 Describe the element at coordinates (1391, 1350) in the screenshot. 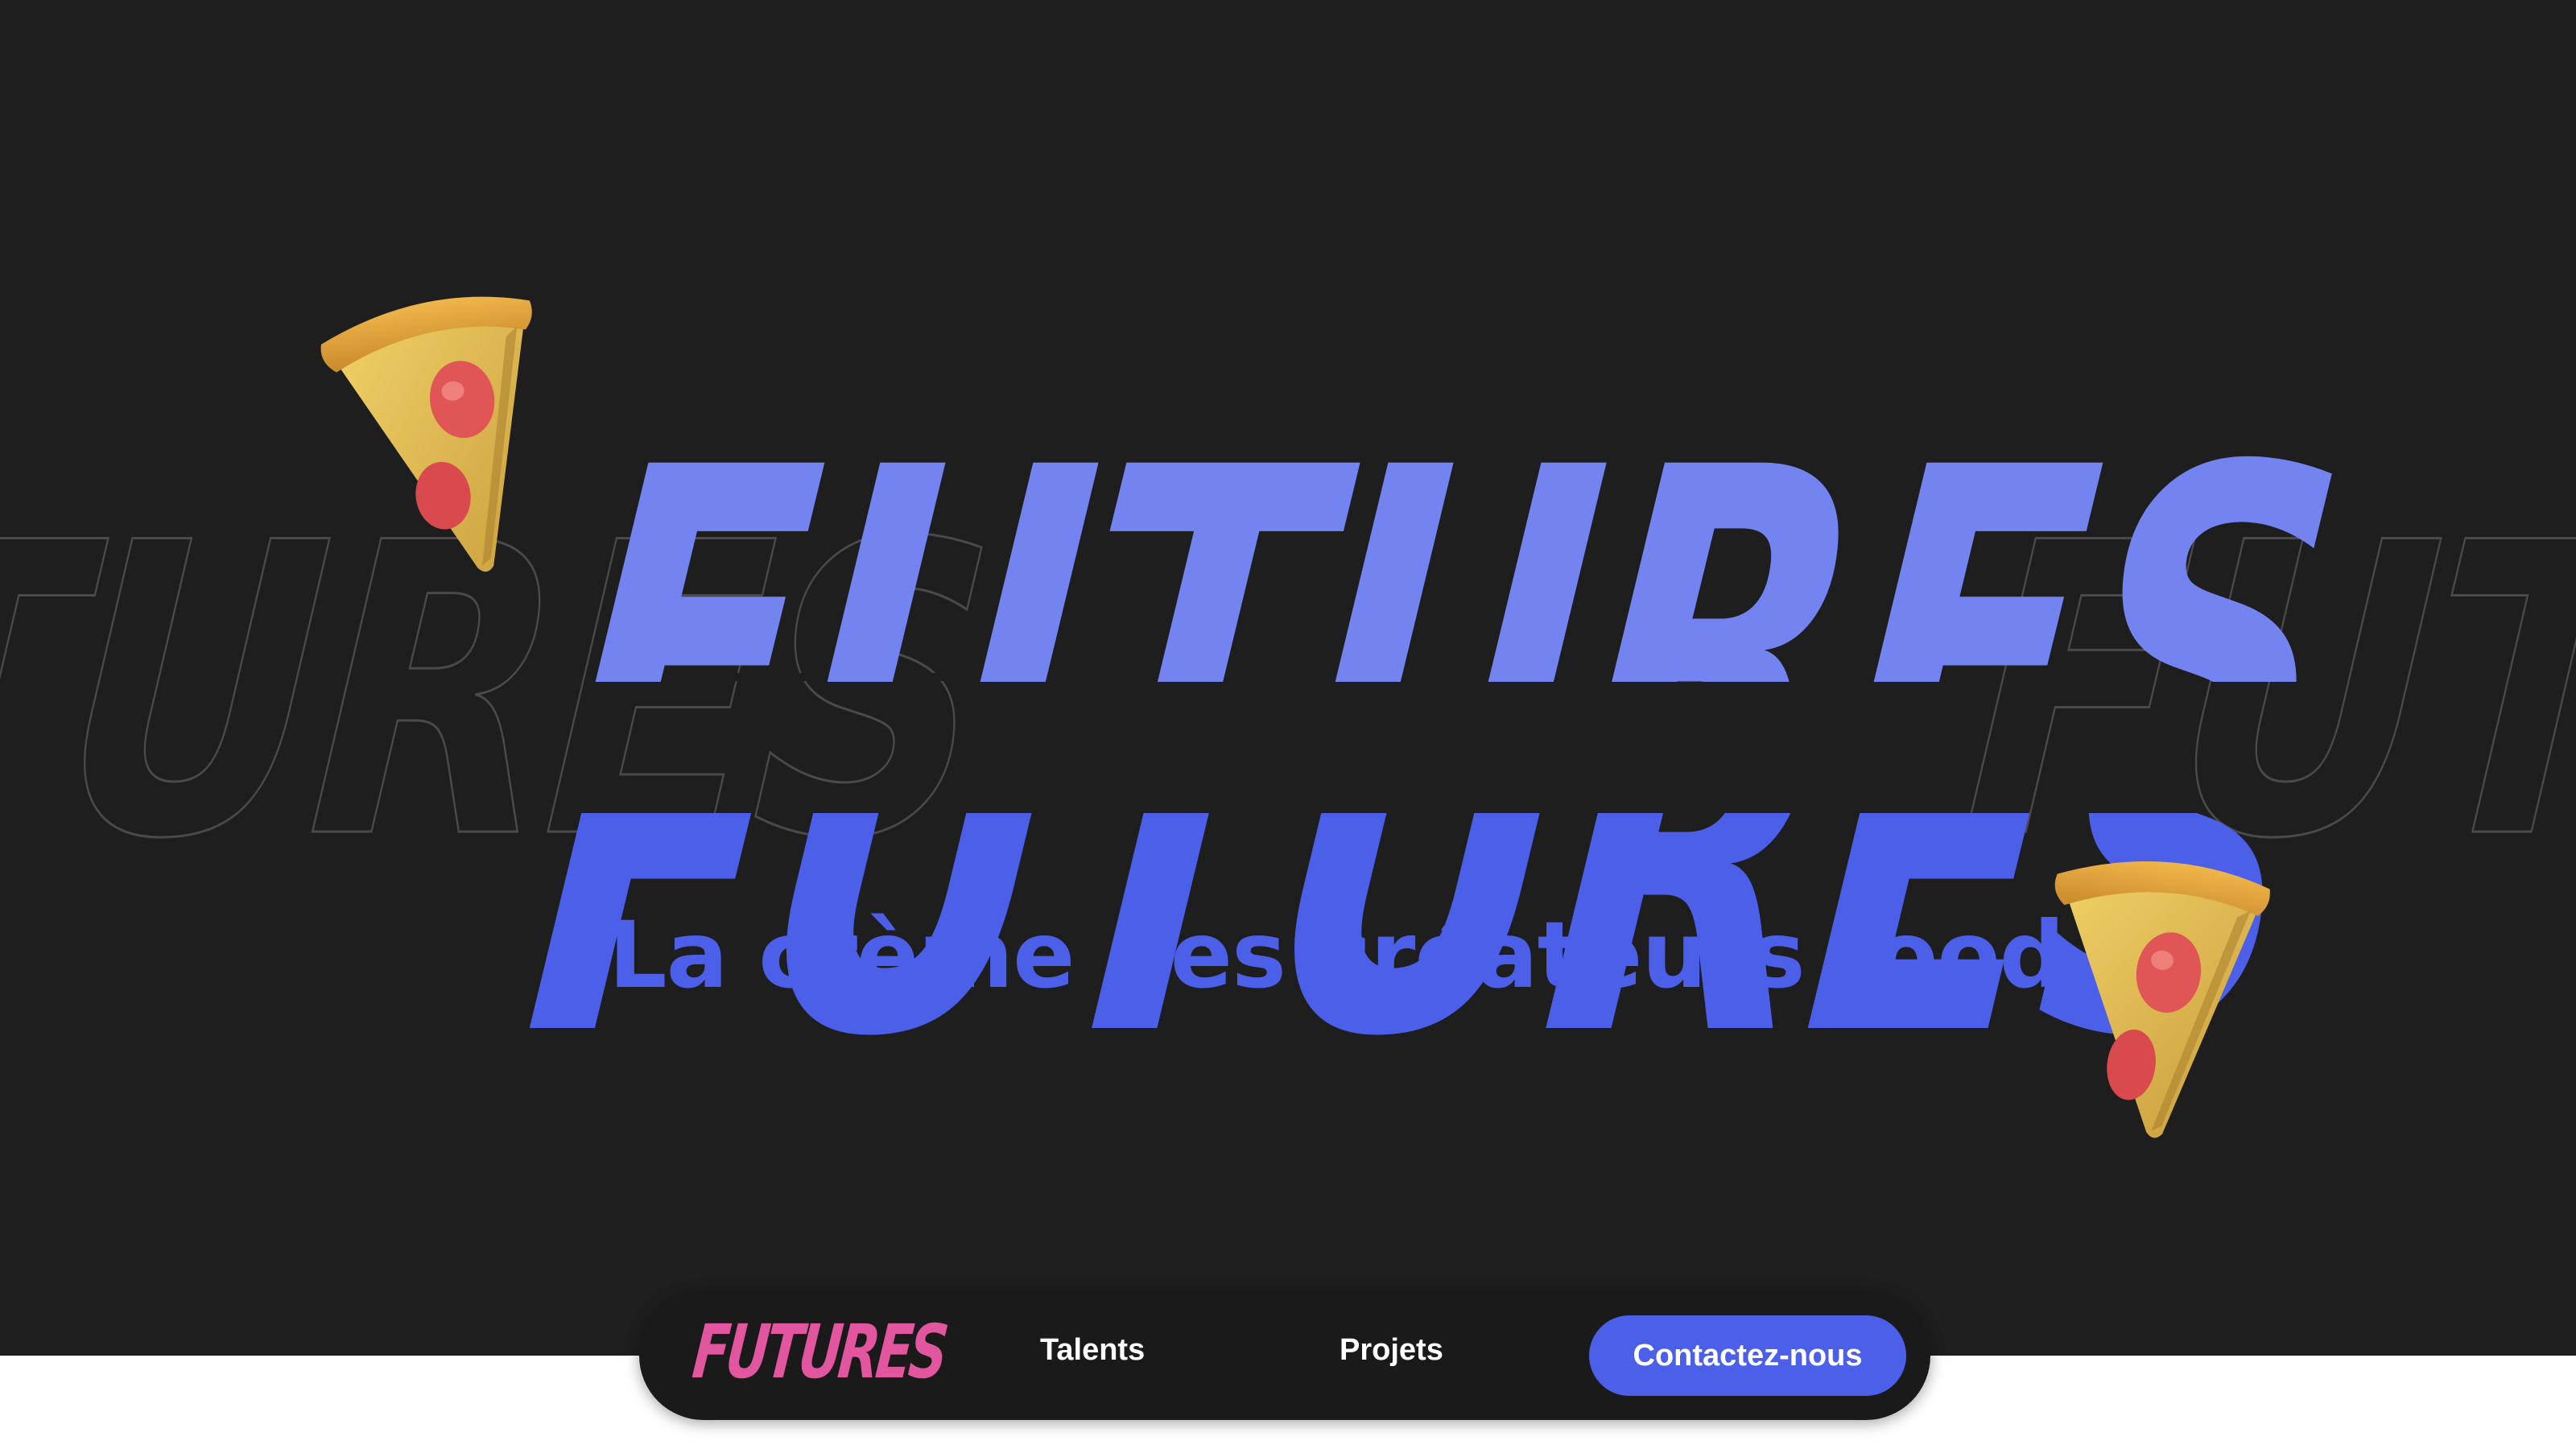

I see `nav-link-projets: Projets` at that location.